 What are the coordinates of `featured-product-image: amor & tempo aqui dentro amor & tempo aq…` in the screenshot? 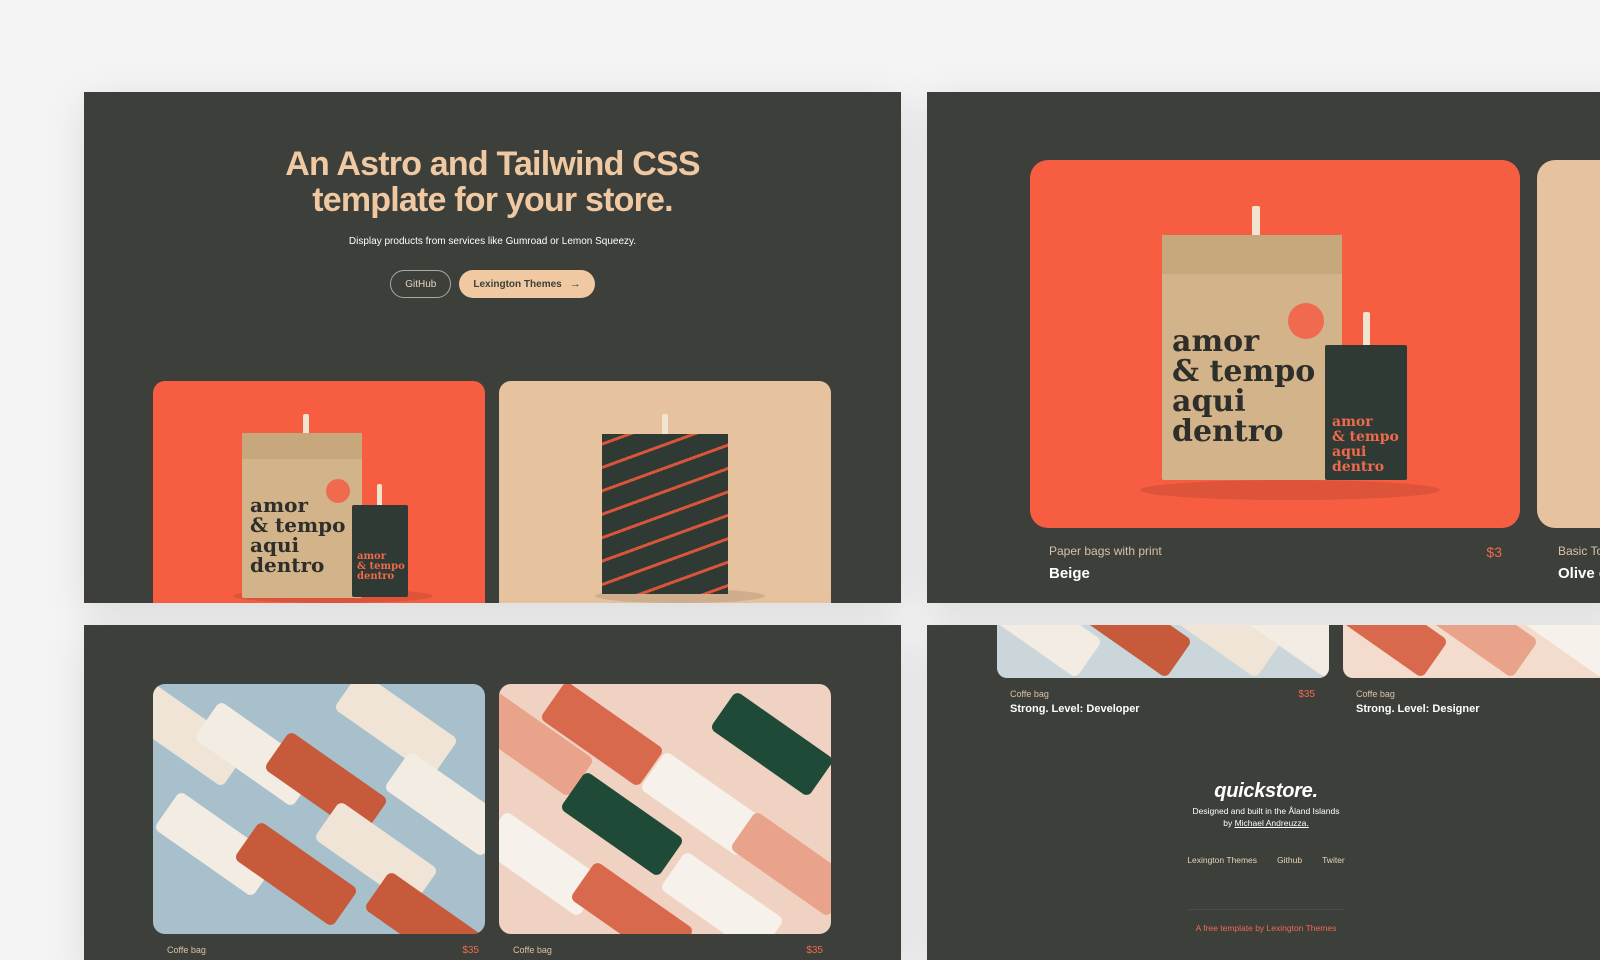 It's located at (1275, 344).